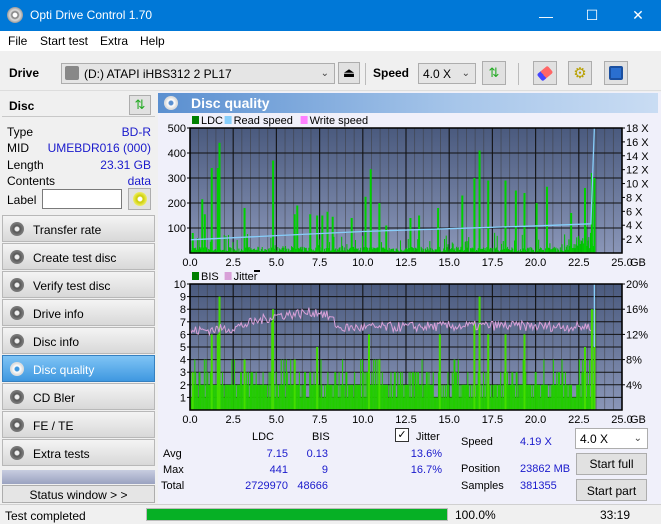 The height and width of the screenshot is (524, 661). Describe the element at coordinates (492, 263) in the screenshot. I see `ldc-x-tick: 17.5` at that location.